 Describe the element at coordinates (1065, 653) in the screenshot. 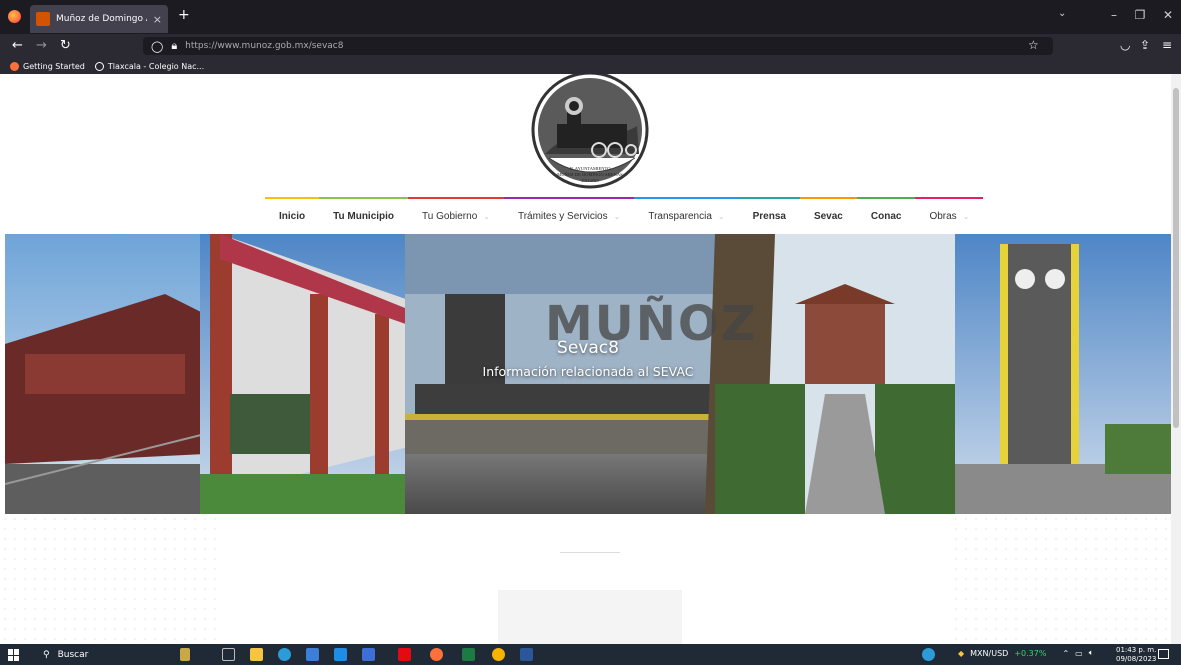

I see `chevron-up-icon: ⌃` at that location.